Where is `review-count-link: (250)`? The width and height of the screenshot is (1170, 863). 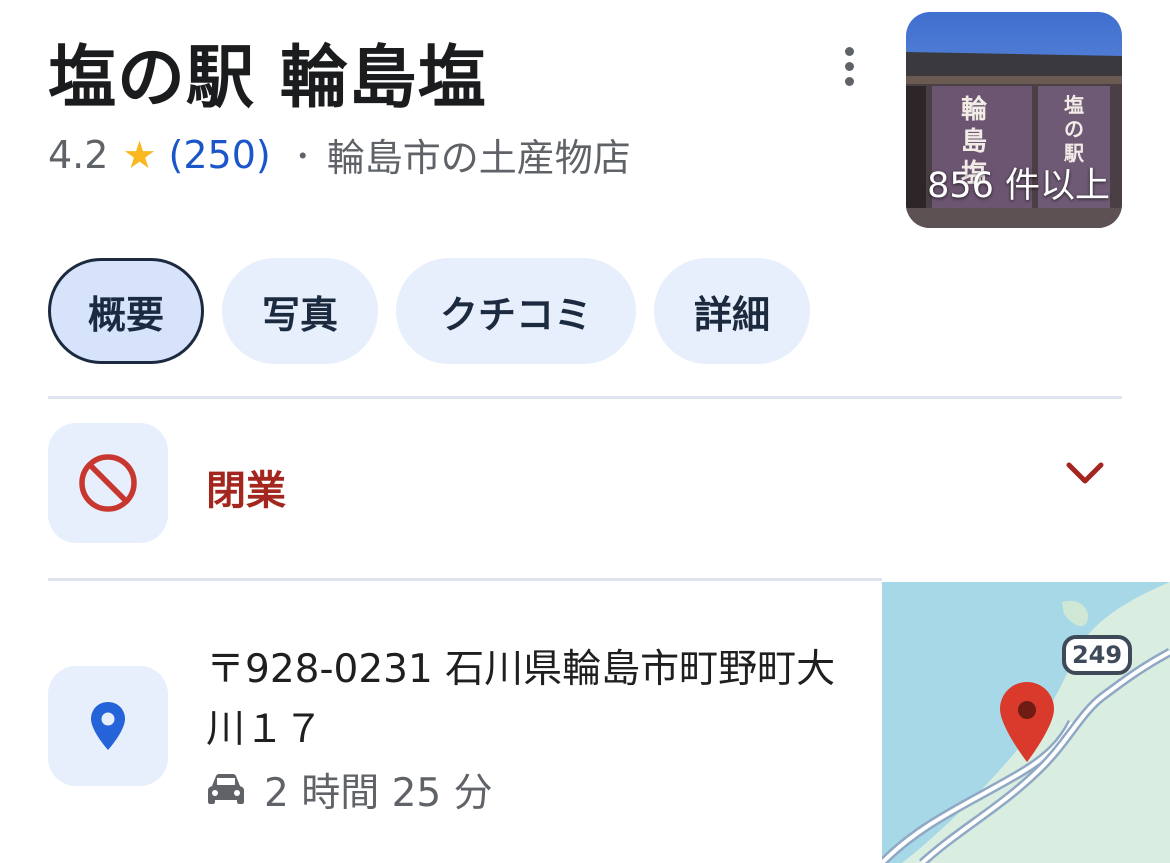 review-count-link: (250) is located at coordinates (220, 155).